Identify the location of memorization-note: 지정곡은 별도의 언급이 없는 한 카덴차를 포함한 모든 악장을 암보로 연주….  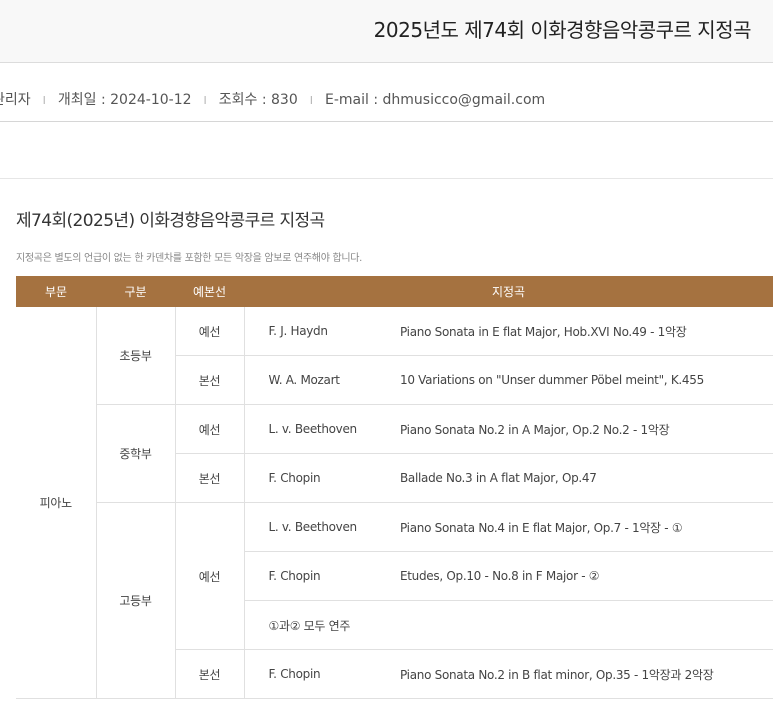
(189, 258).